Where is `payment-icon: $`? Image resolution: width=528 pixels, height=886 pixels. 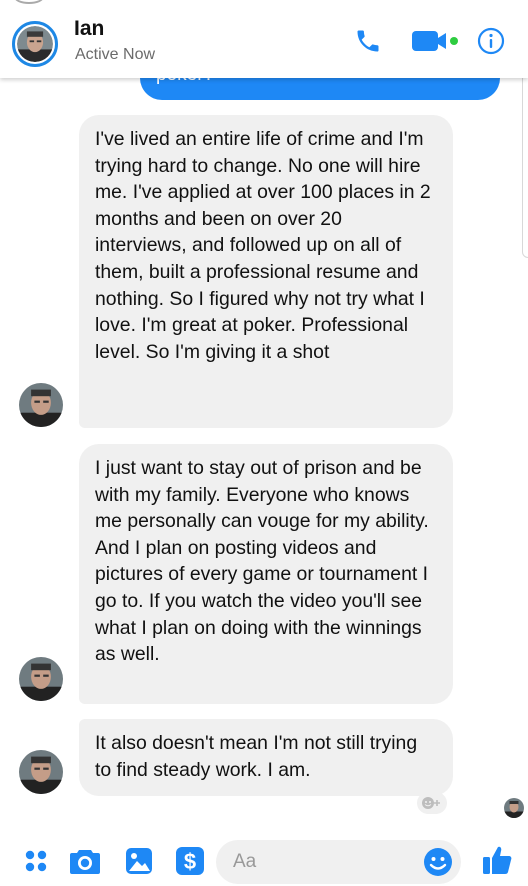 payment-icon: $ is located at coordinates (190, 861).